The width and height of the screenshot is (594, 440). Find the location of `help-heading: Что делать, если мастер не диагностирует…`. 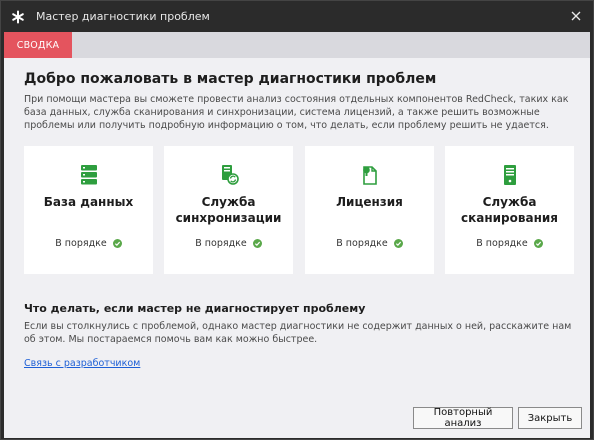

help-heading: Что делать, если мастер не диагностирует… is located at coordinates (195, 308).